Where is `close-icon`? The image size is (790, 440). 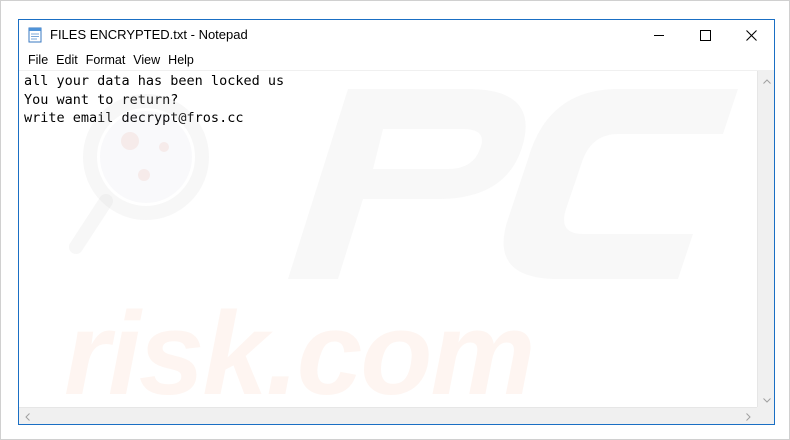 close-icon is located at coordinates (751, 35).